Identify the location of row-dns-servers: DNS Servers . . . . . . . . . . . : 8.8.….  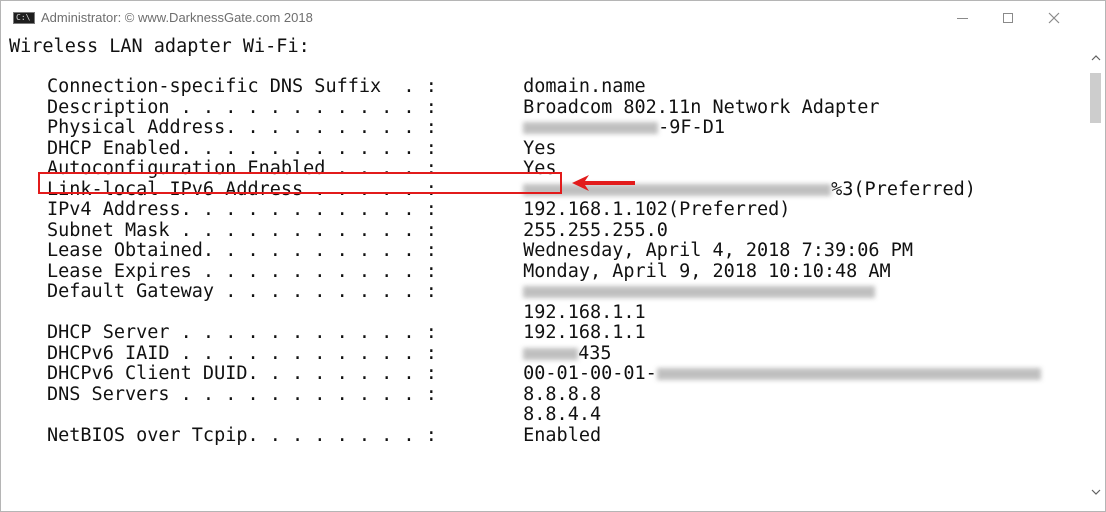
(544, 394).